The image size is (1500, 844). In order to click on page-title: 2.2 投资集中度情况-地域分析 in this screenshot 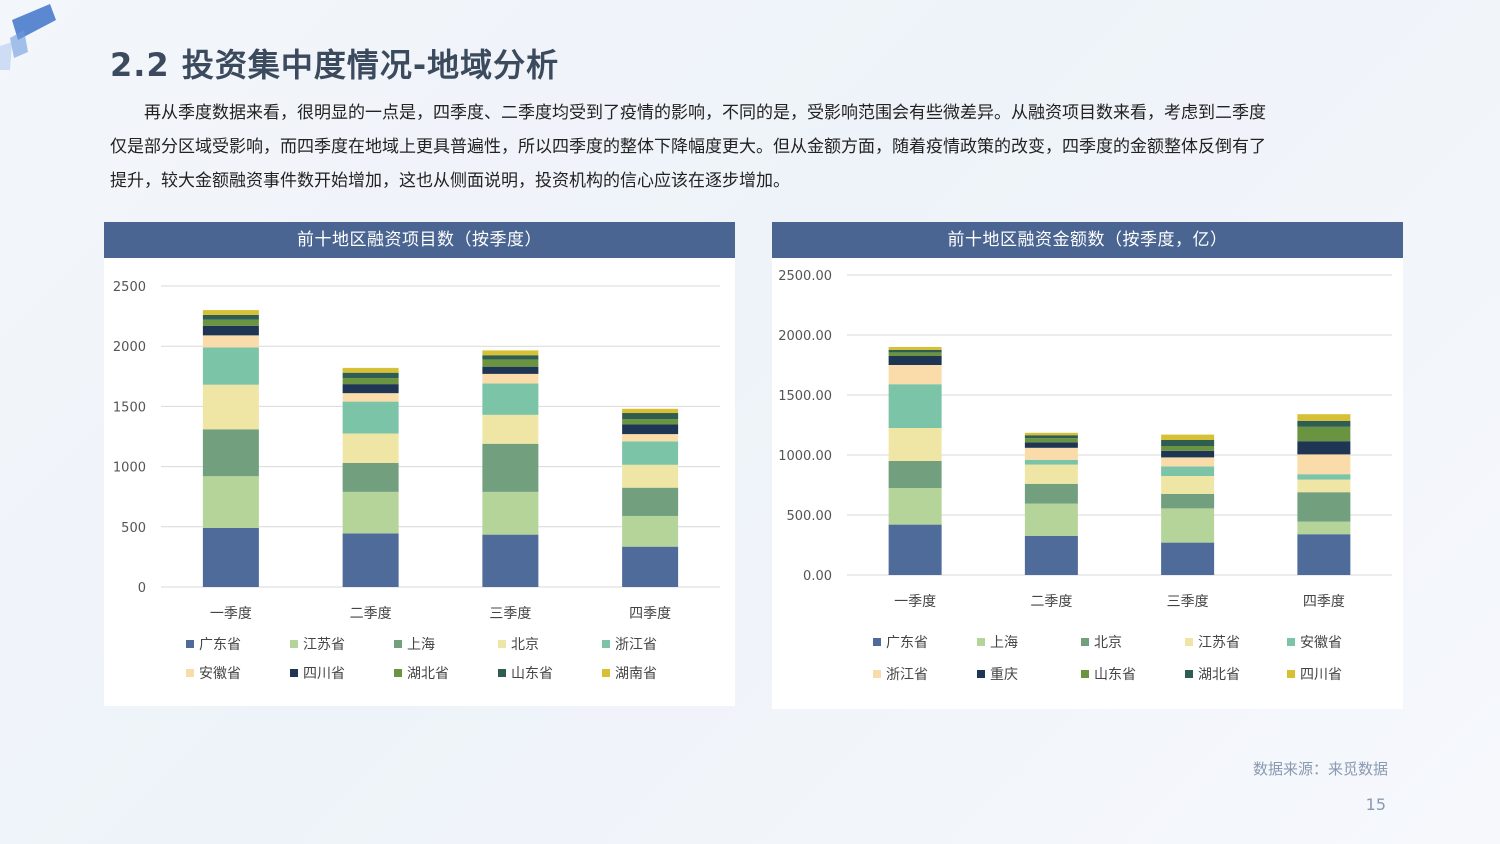, I will do `click(335, 65)`.